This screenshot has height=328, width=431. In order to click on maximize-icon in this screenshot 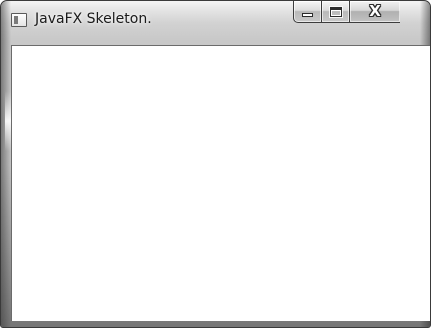, I will do `click(335, 11)`.